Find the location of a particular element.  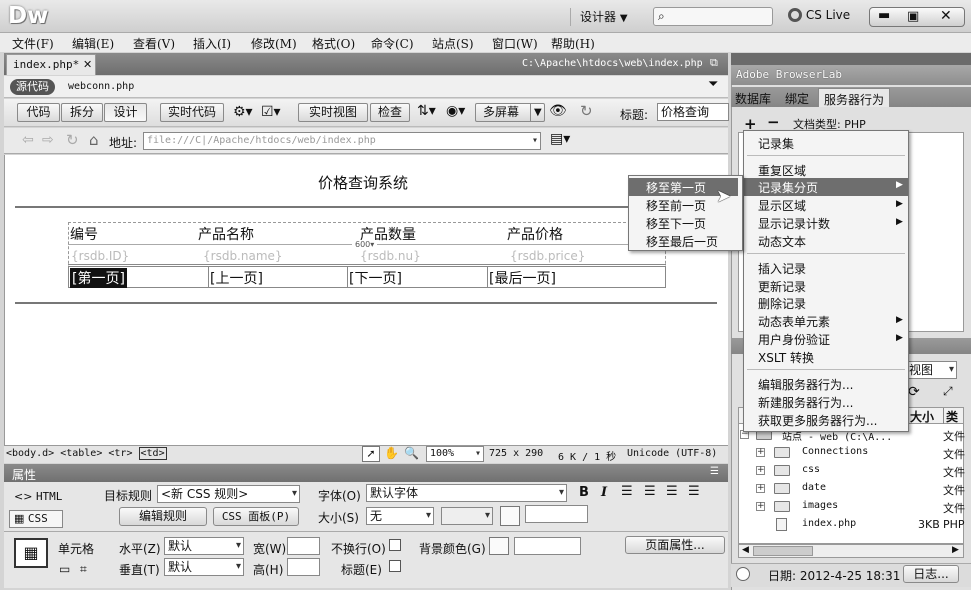

menu-view: 查看(V) is located at coordinates (154, 43).